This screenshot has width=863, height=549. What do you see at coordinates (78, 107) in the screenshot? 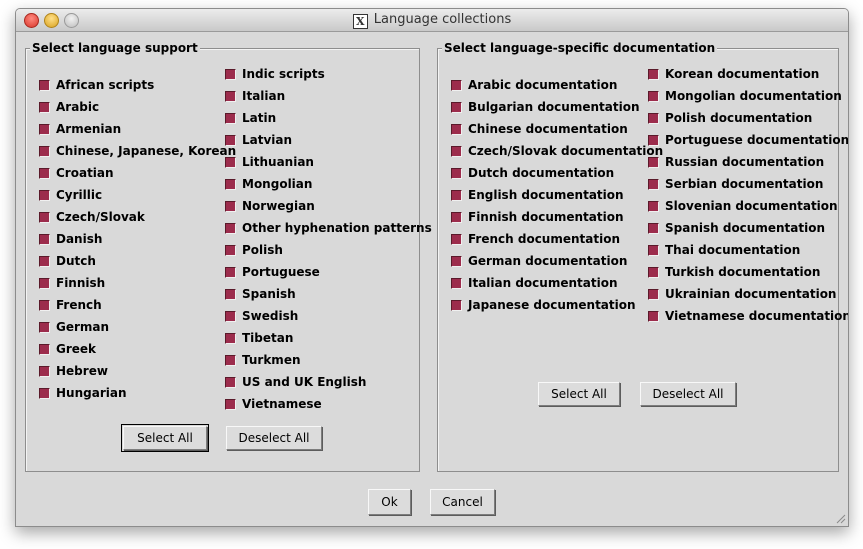
I see `language-checkbox-label: Arabic` at bounding box center [78, 107].